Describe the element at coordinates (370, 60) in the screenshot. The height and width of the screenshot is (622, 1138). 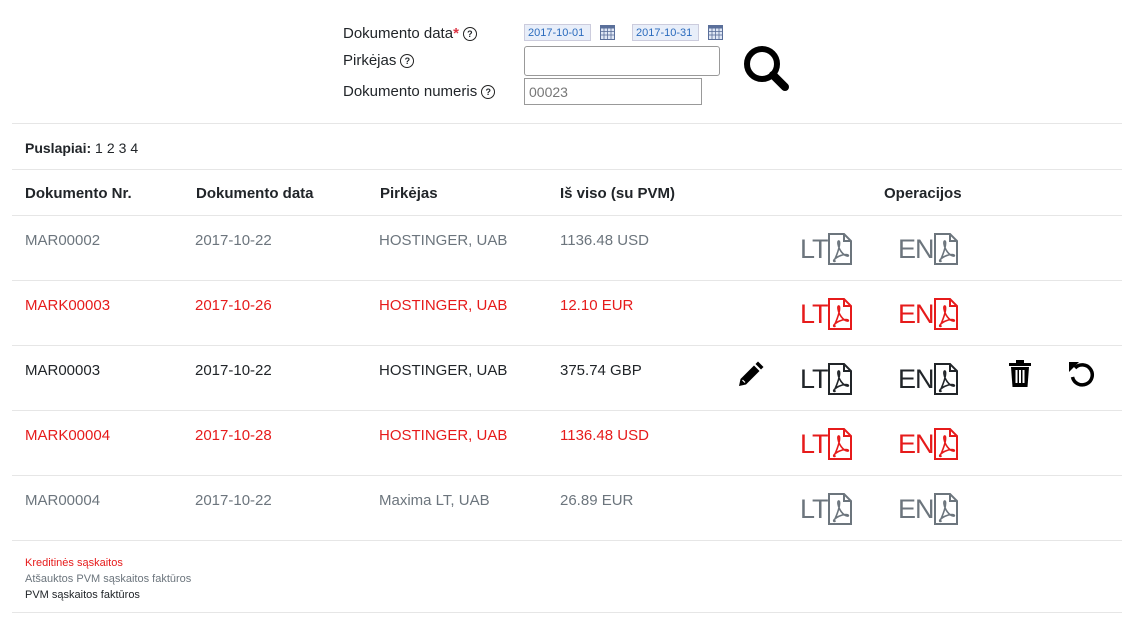
I see `buyer-label: Pirkėjas` at that location.